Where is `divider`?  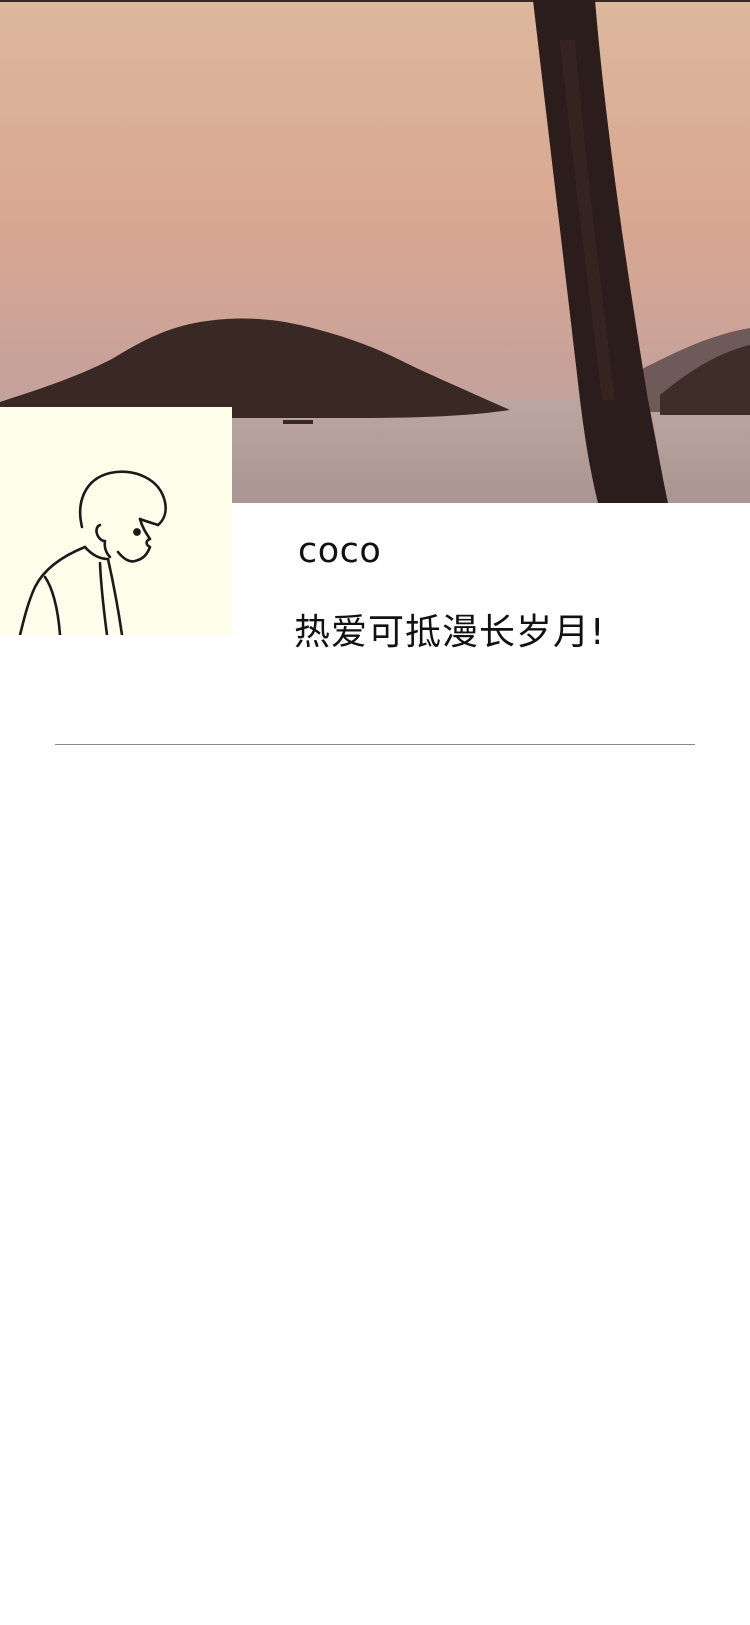
divider is located at coordinates (375, 744).